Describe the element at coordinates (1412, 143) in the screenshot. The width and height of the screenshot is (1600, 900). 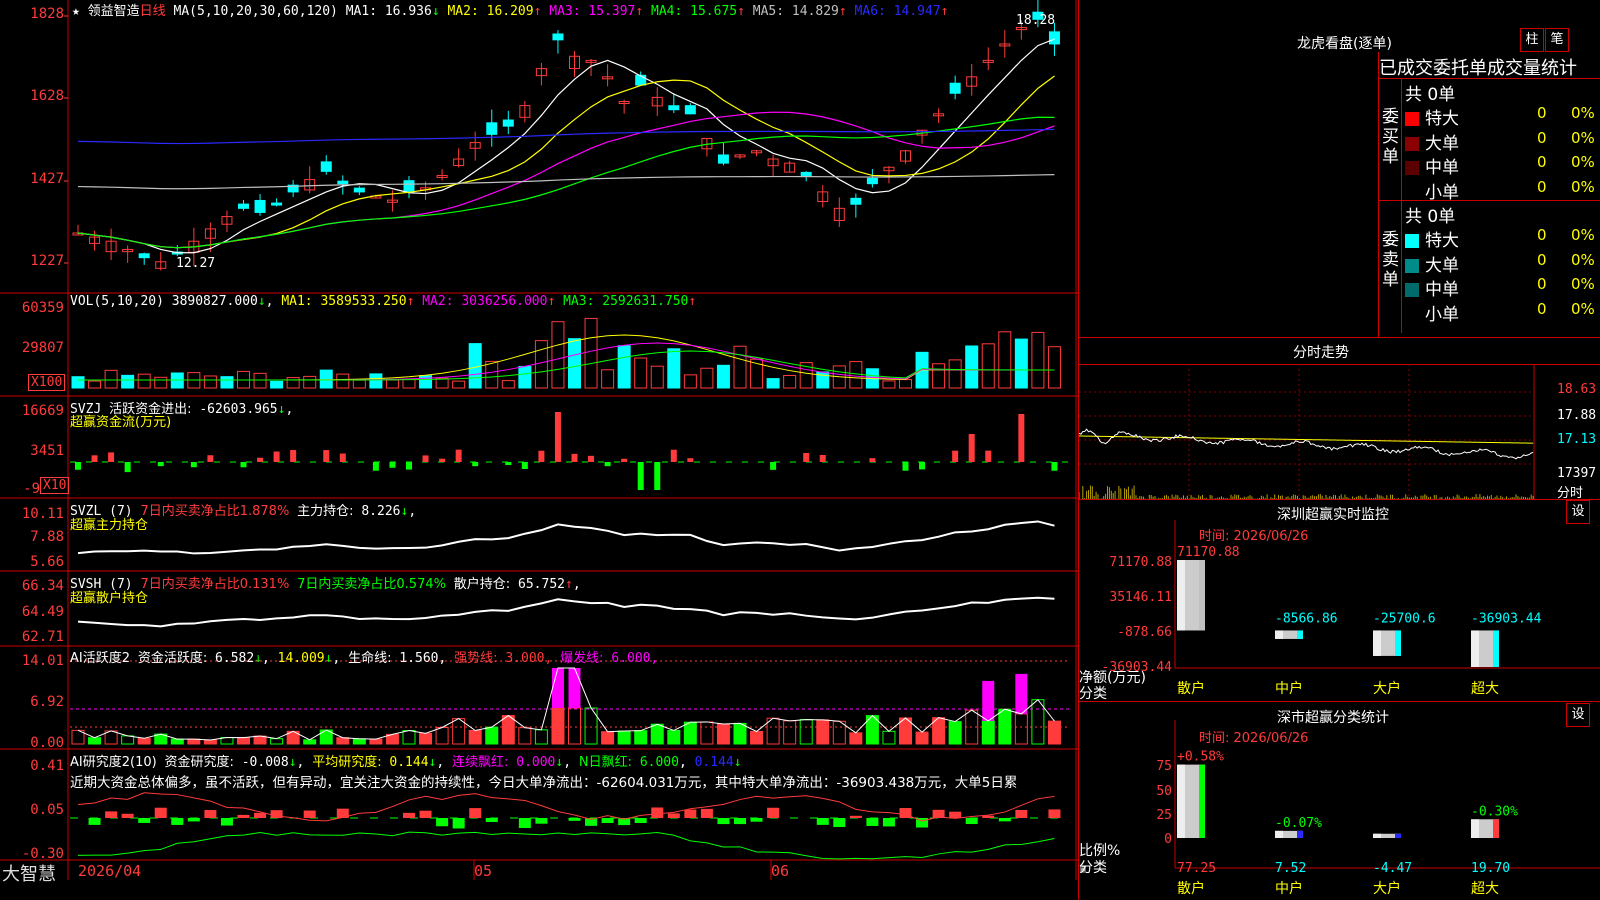
I see `legend-swatch` at that location.